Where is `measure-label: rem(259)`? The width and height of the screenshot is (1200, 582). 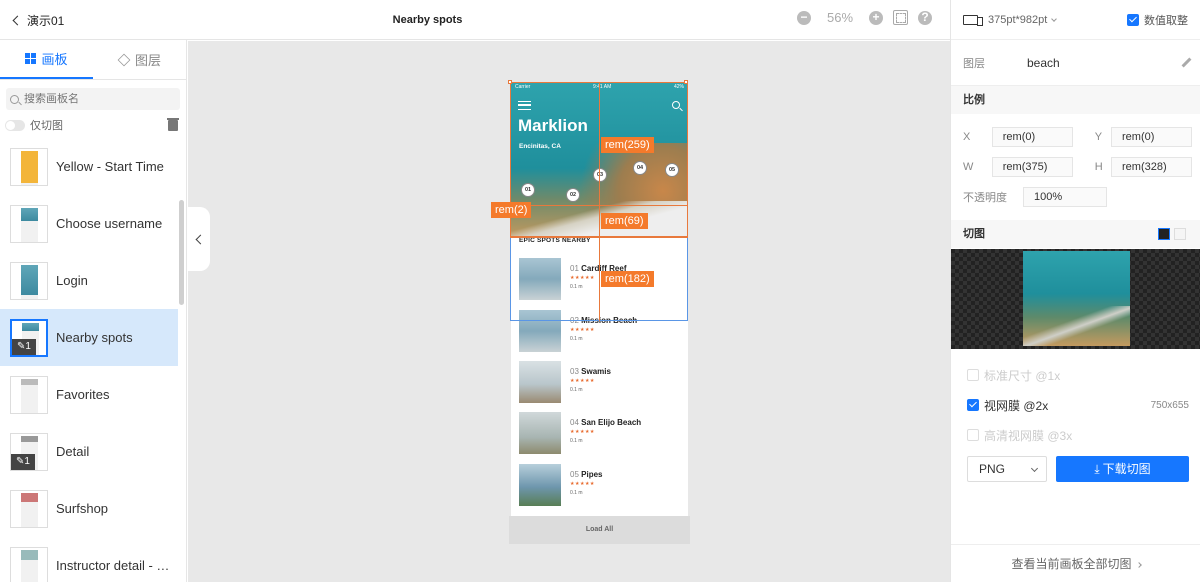 measure-label: rem(259) is located at coordinates (627, 145).